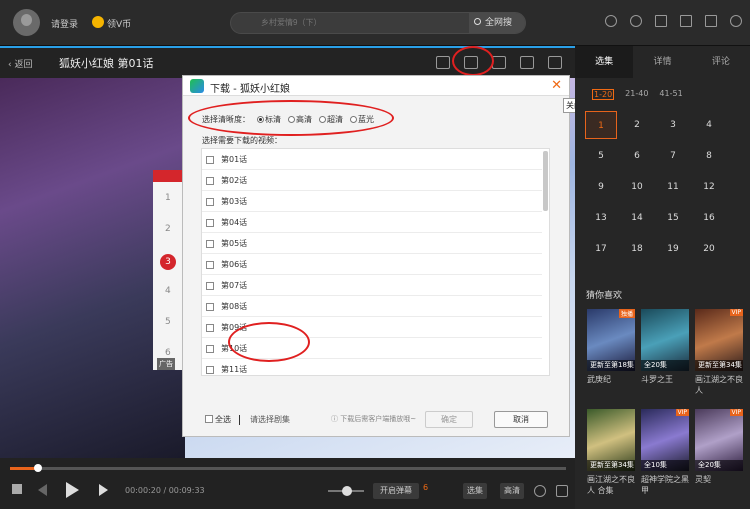  What do you see at coordinates (17, 489) in the screenshot?
I see `stop-icon` at bounding box center [17, 489].